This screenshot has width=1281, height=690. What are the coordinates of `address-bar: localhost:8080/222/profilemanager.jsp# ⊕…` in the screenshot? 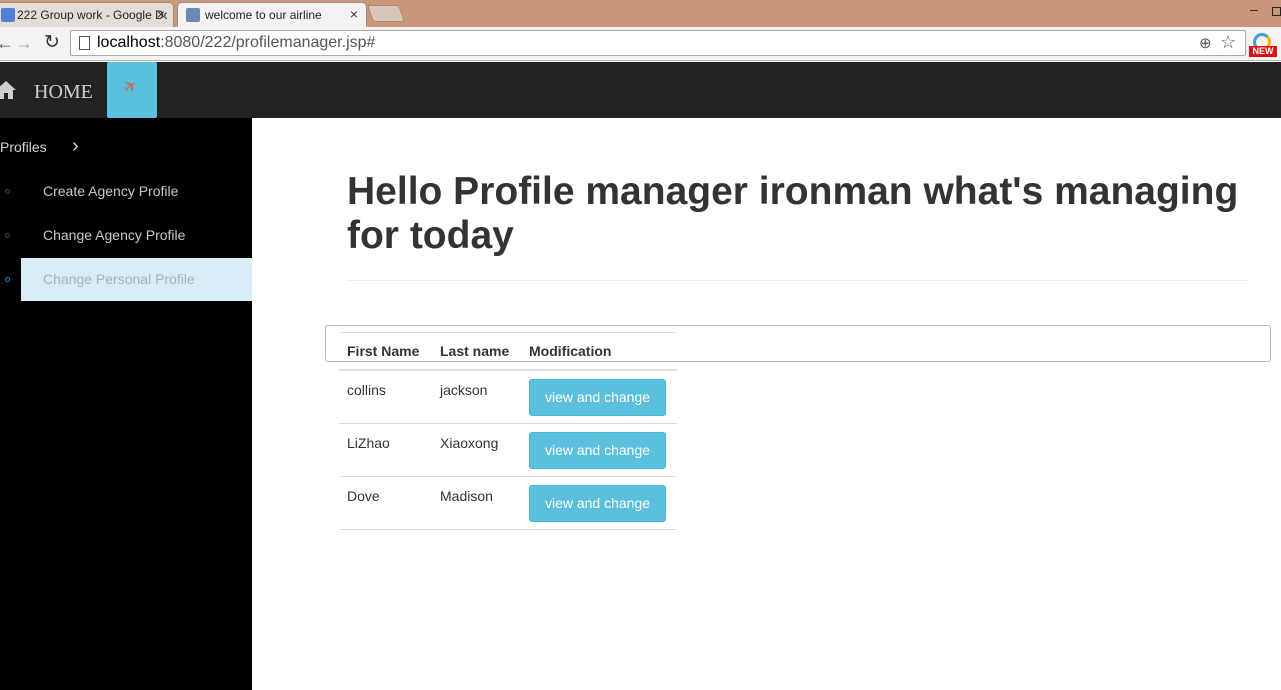 It's located at (658, 43).